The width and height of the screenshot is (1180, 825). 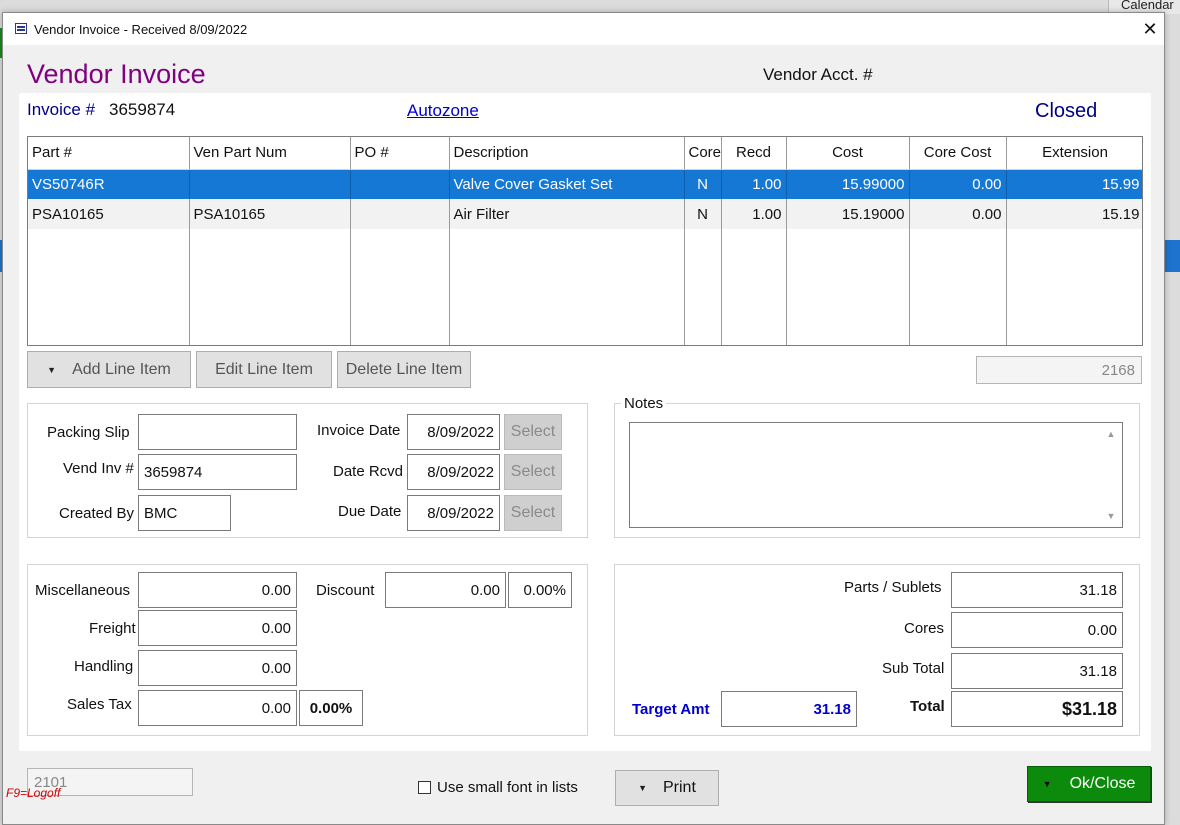 I want to click on packing-slip-label: Packing Slip, so click(x=88, y=432).